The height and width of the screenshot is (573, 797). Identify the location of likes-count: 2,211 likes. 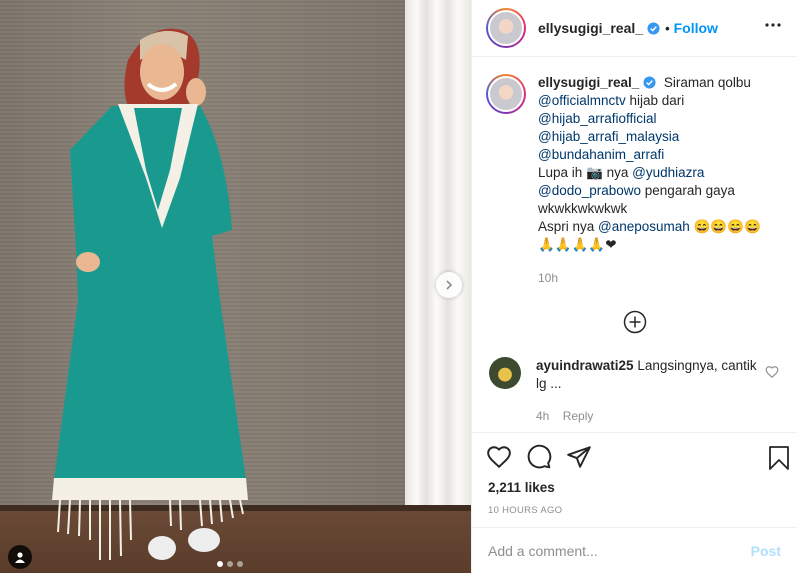
(521, 487).